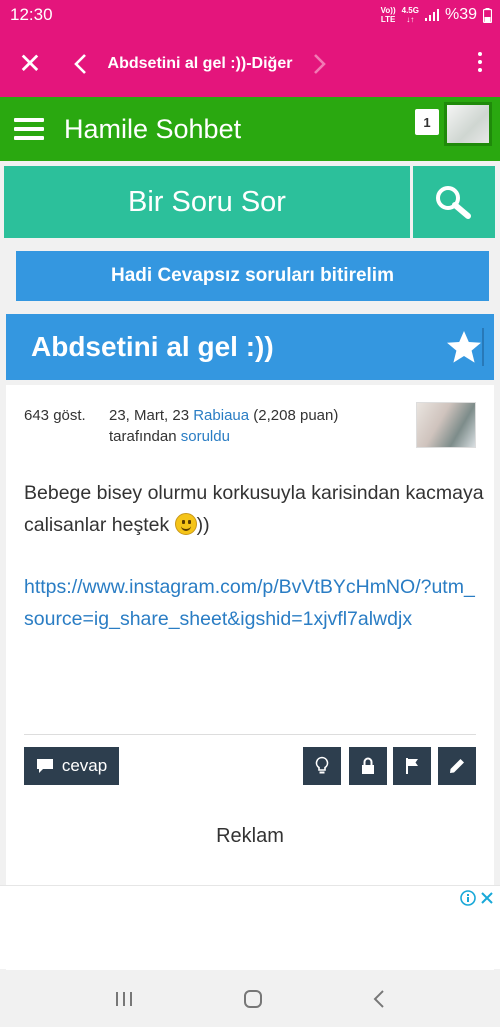 This screenshot has width=500, height=1027. Describe the element at coordinates (149, 415) in the screenshot. I see `question-date: 23, Mart, 23` at that location.